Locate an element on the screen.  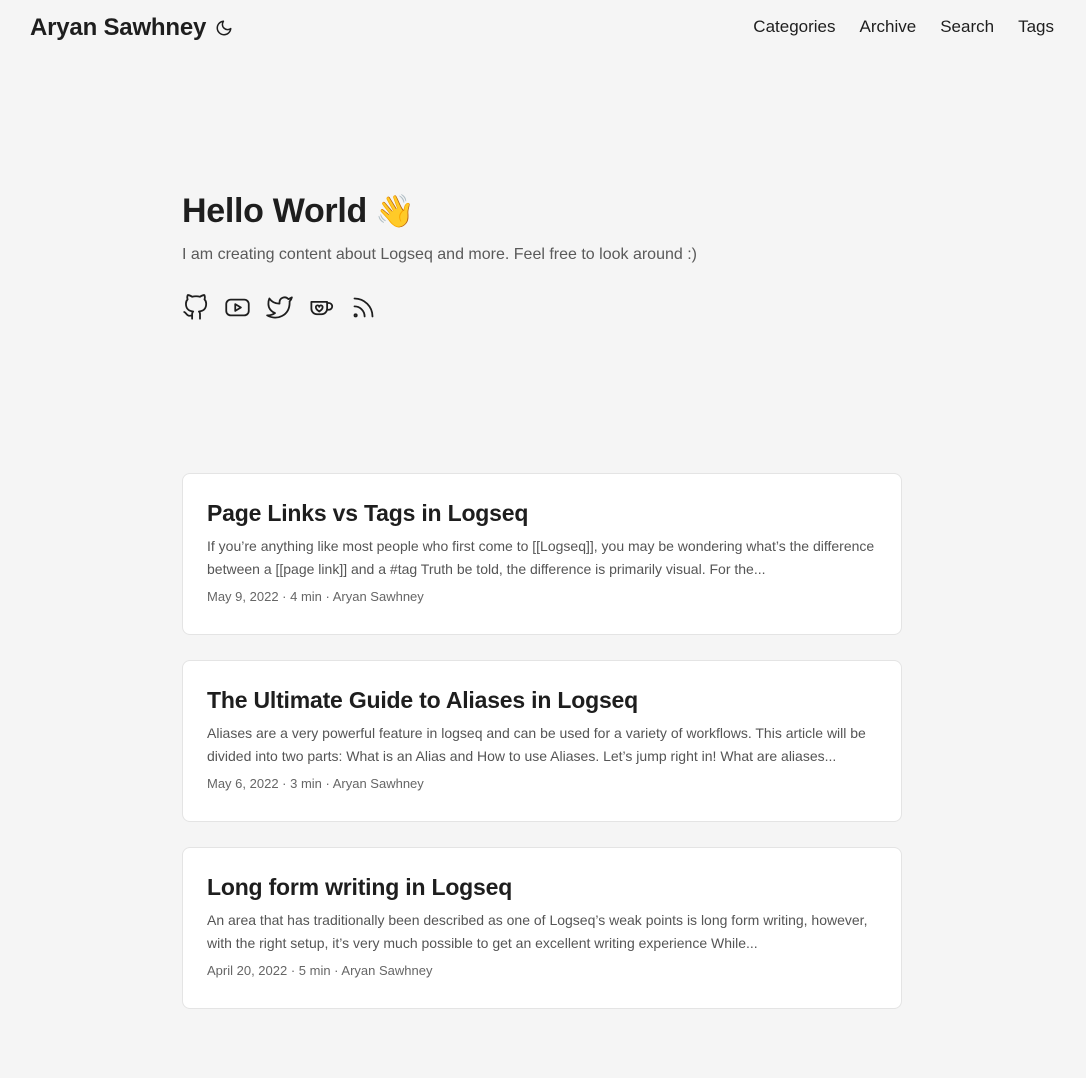
github-link is located at coordinates (195, 307).